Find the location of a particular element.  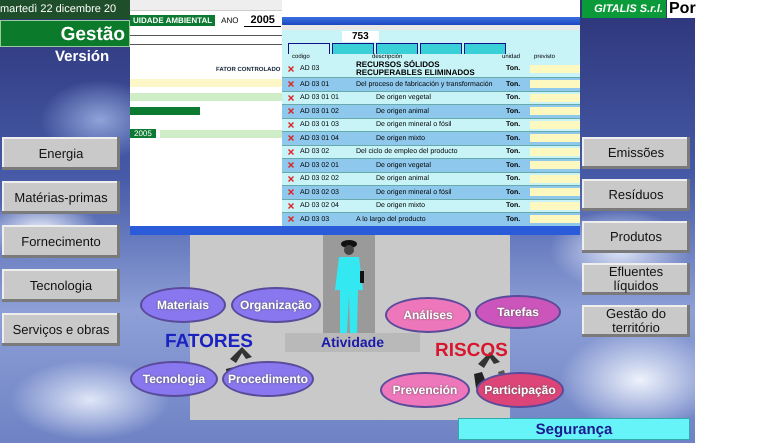

date-text: martedì 22 dicembre 20 is located at coordinates (65, 9).